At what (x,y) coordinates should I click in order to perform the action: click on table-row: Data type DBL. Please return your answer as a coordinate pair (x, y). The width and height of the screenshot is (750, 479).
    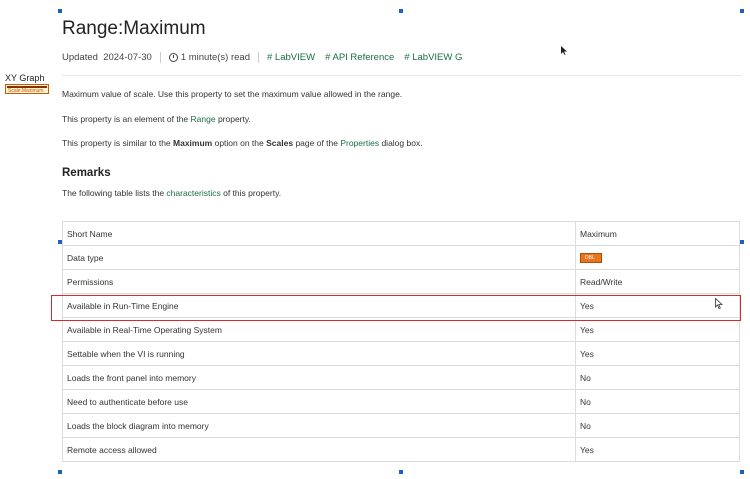
    Looking at the image, I should click on (401, 257).